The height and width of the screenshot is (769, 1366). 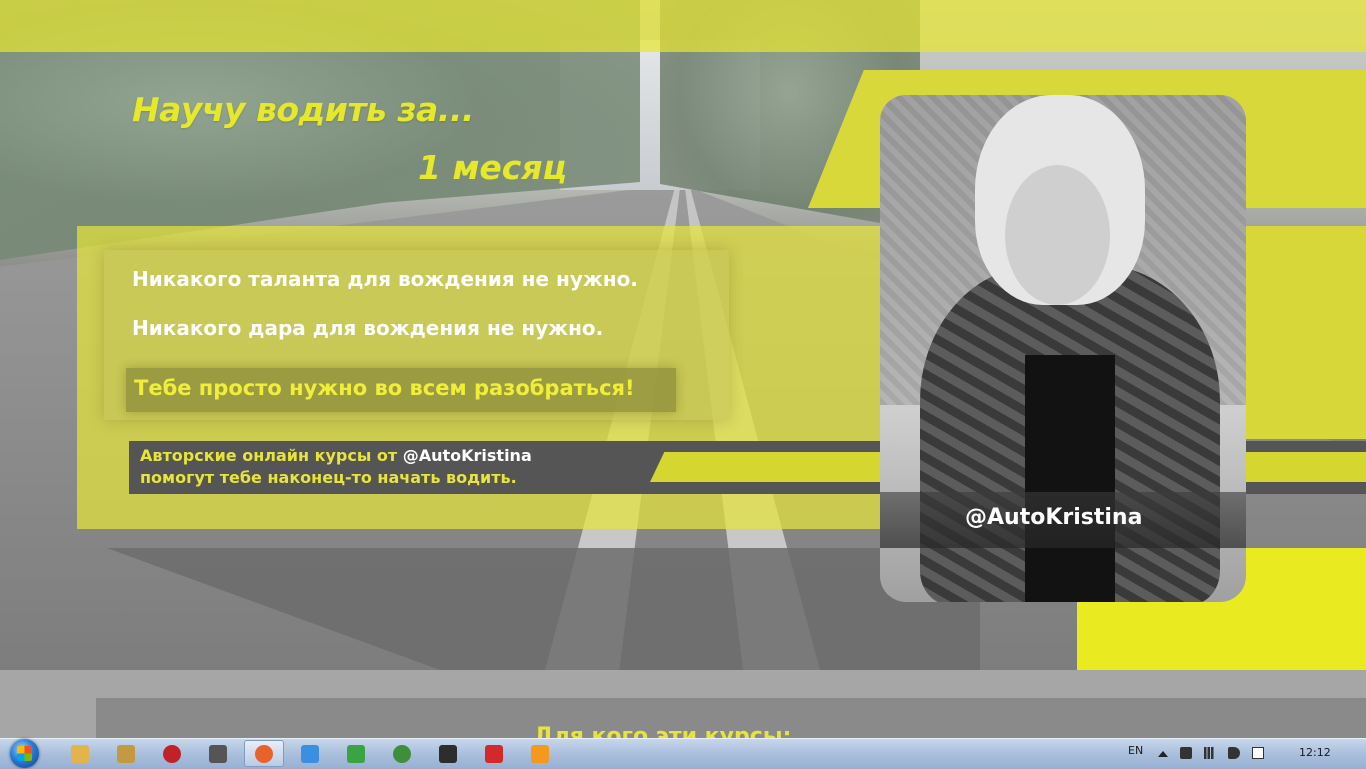 I want to click on photo-caption: @AutoKristina, so click(x=1053, y=517).